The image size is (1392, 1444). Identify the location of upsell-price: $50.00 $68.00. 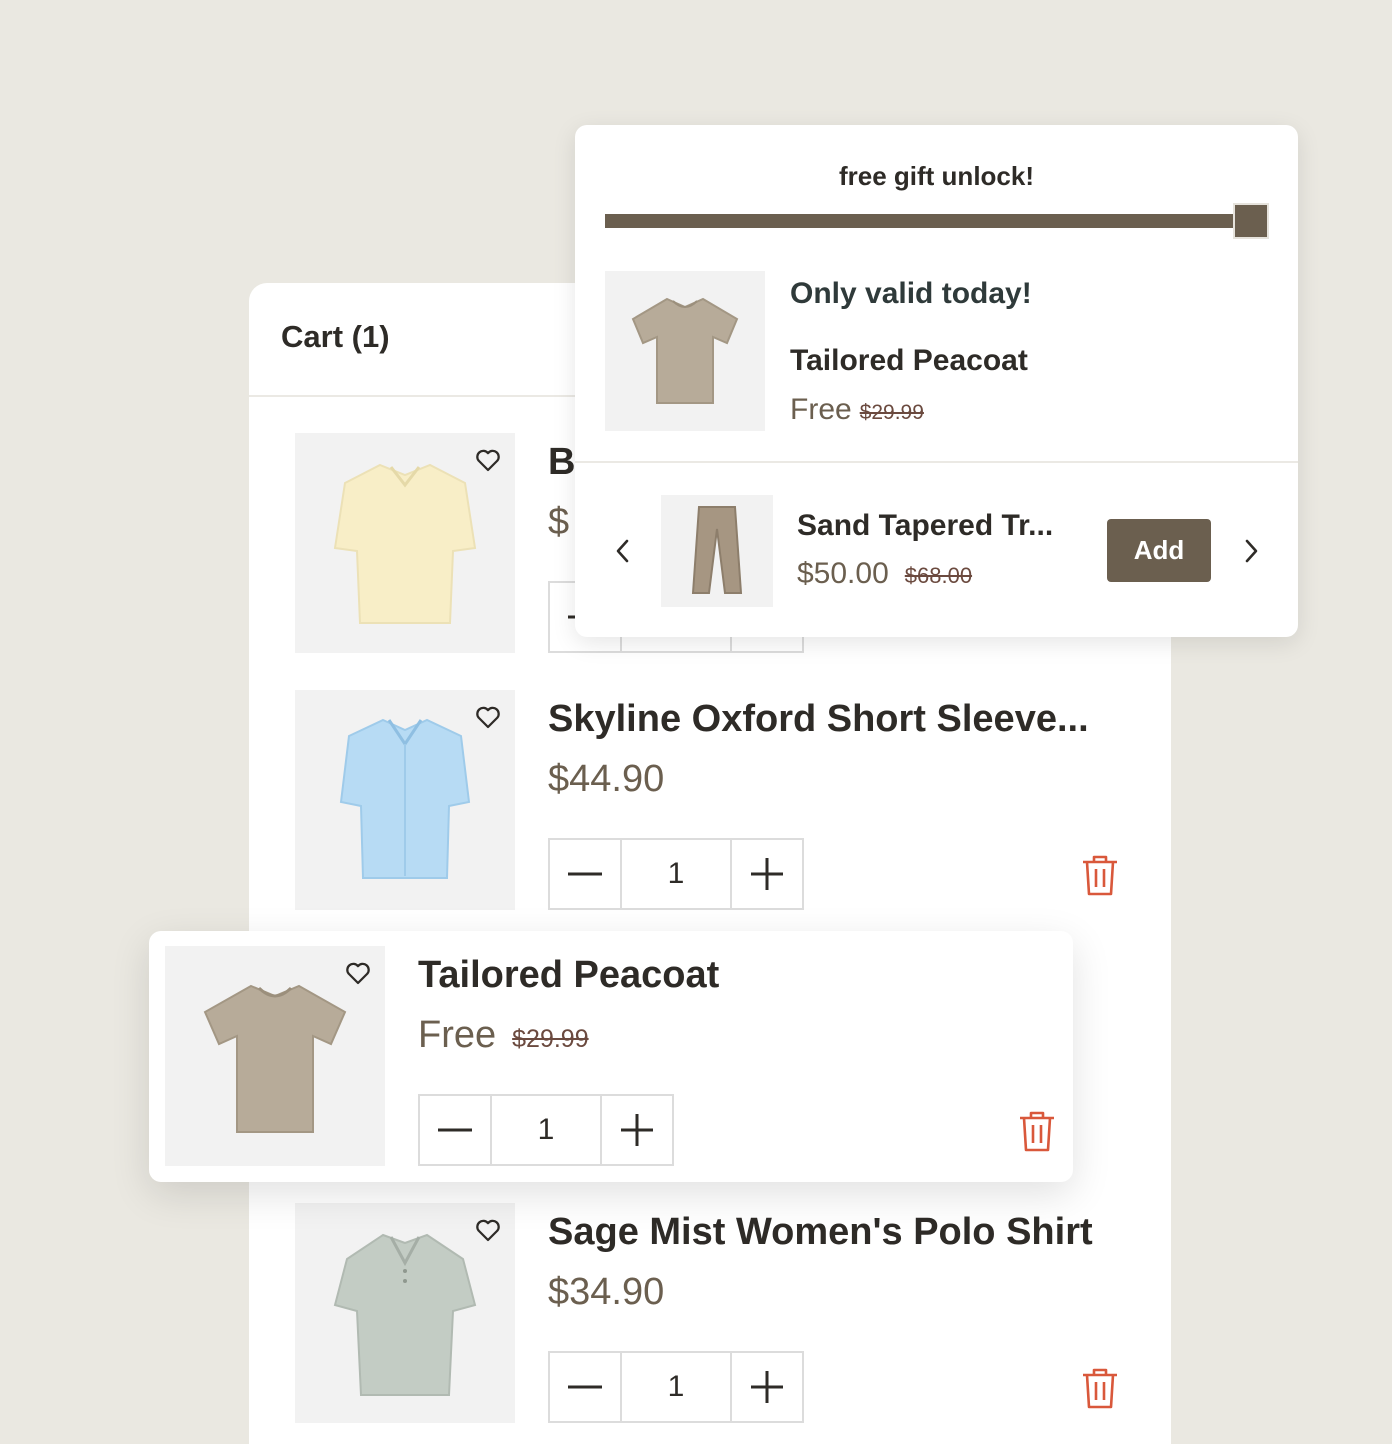
(884, 574).